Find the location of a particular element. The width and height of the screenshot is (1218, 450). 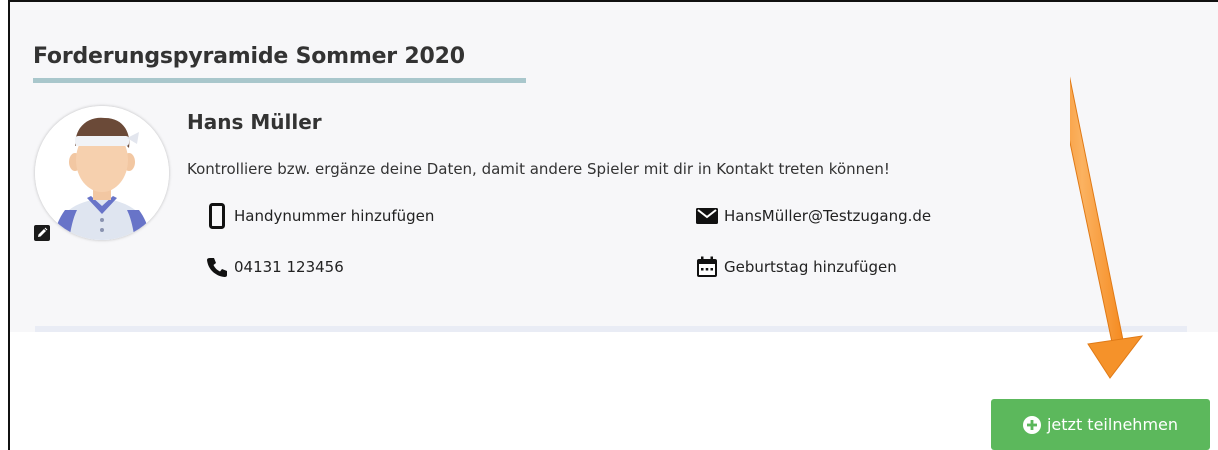

email-contact: HansMüller@Testzugang.de is located at coordinates (812, 216).